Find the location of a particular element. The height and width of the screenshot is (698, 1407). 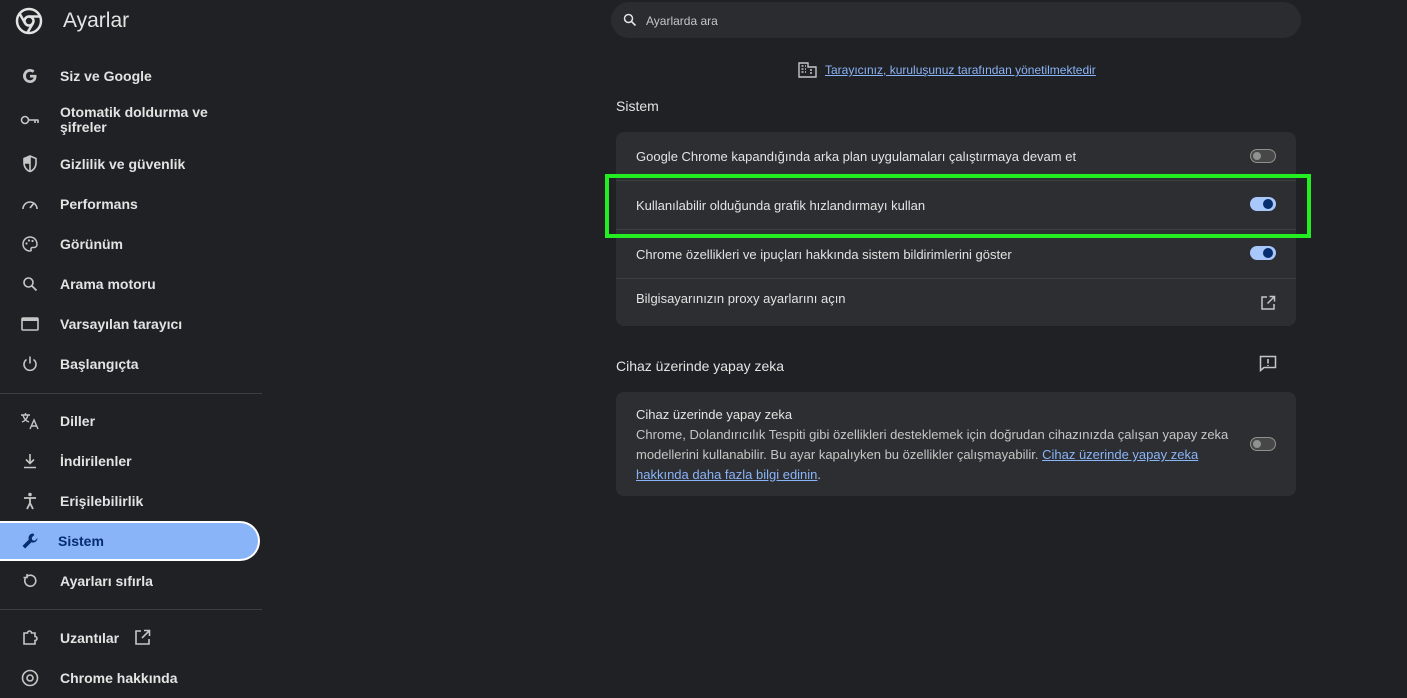

system-notifications-toggle is located at coordinates (1263, 253).